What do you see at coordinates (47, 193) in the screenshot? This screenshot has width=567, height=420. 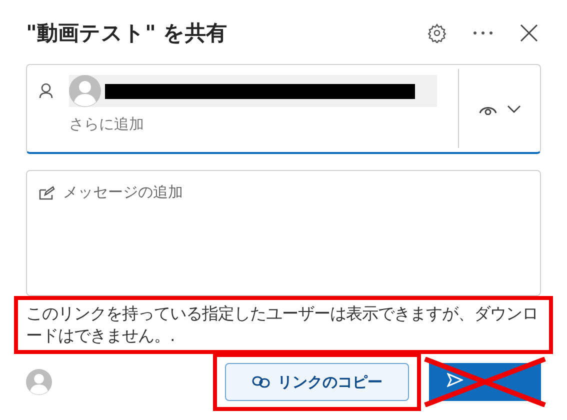 I see `edit-icon` at bounding box center [47, 193].